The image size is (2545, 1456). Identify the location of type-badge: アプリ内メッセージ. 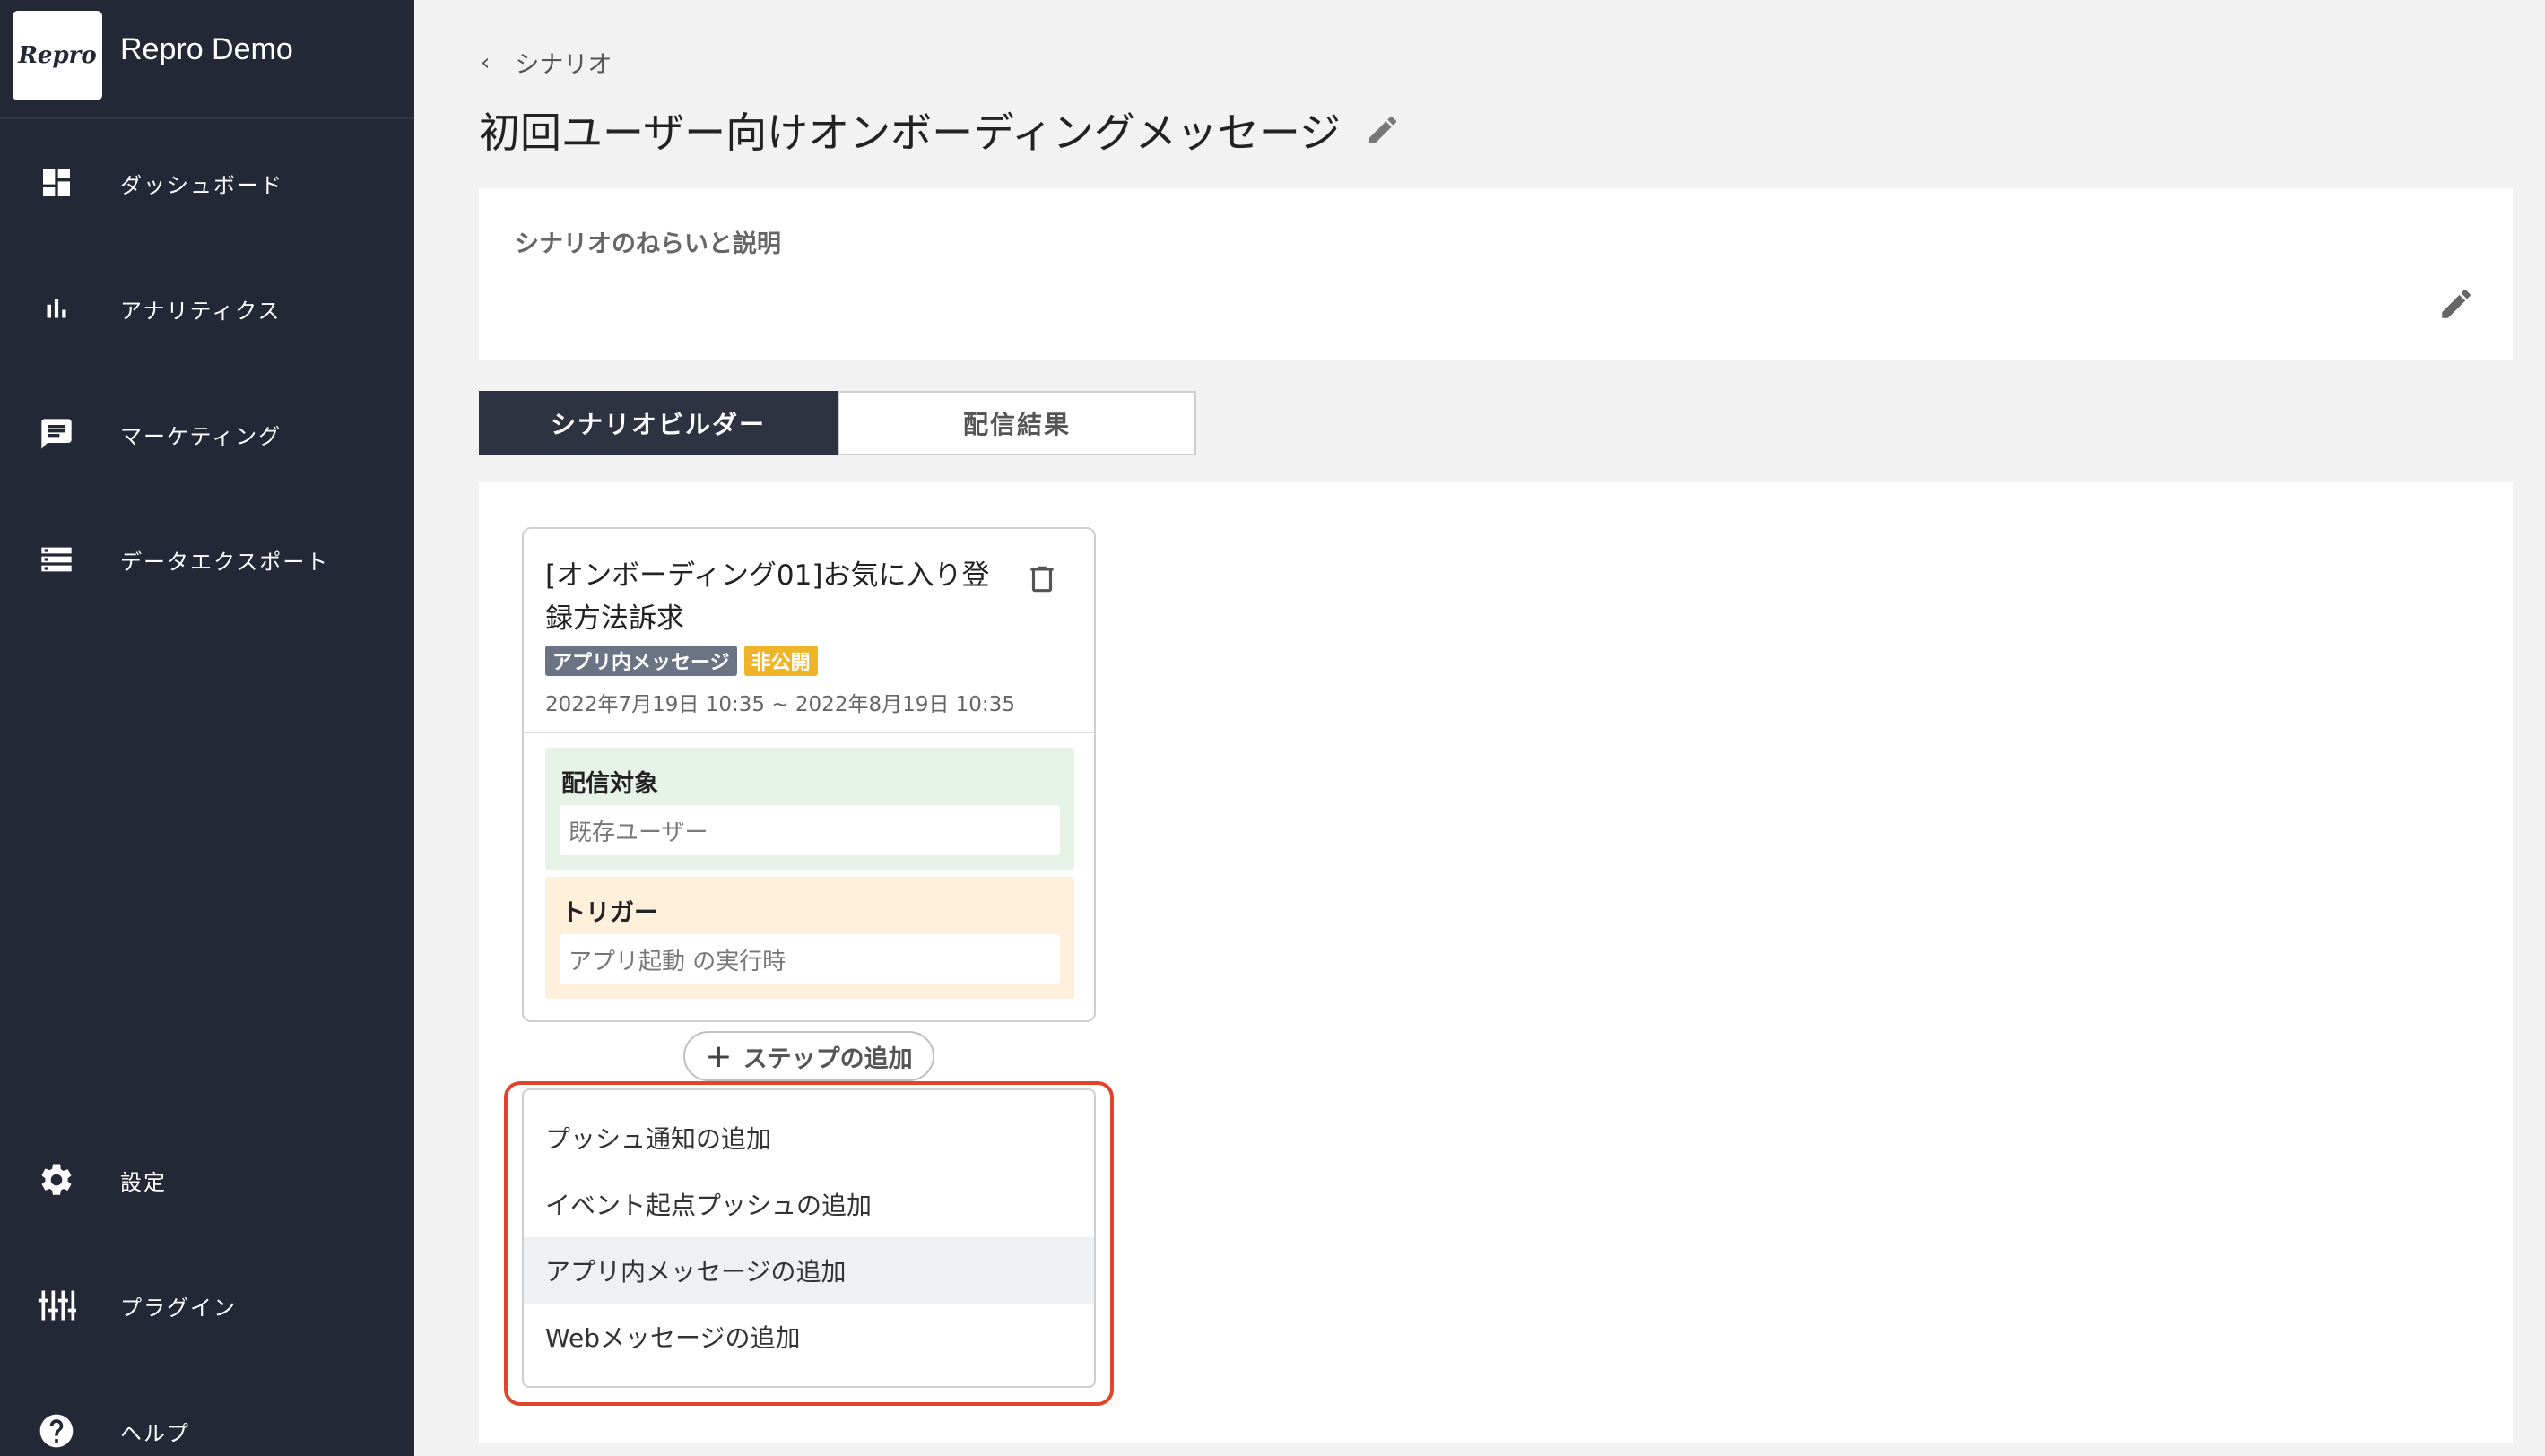
(641, 661).